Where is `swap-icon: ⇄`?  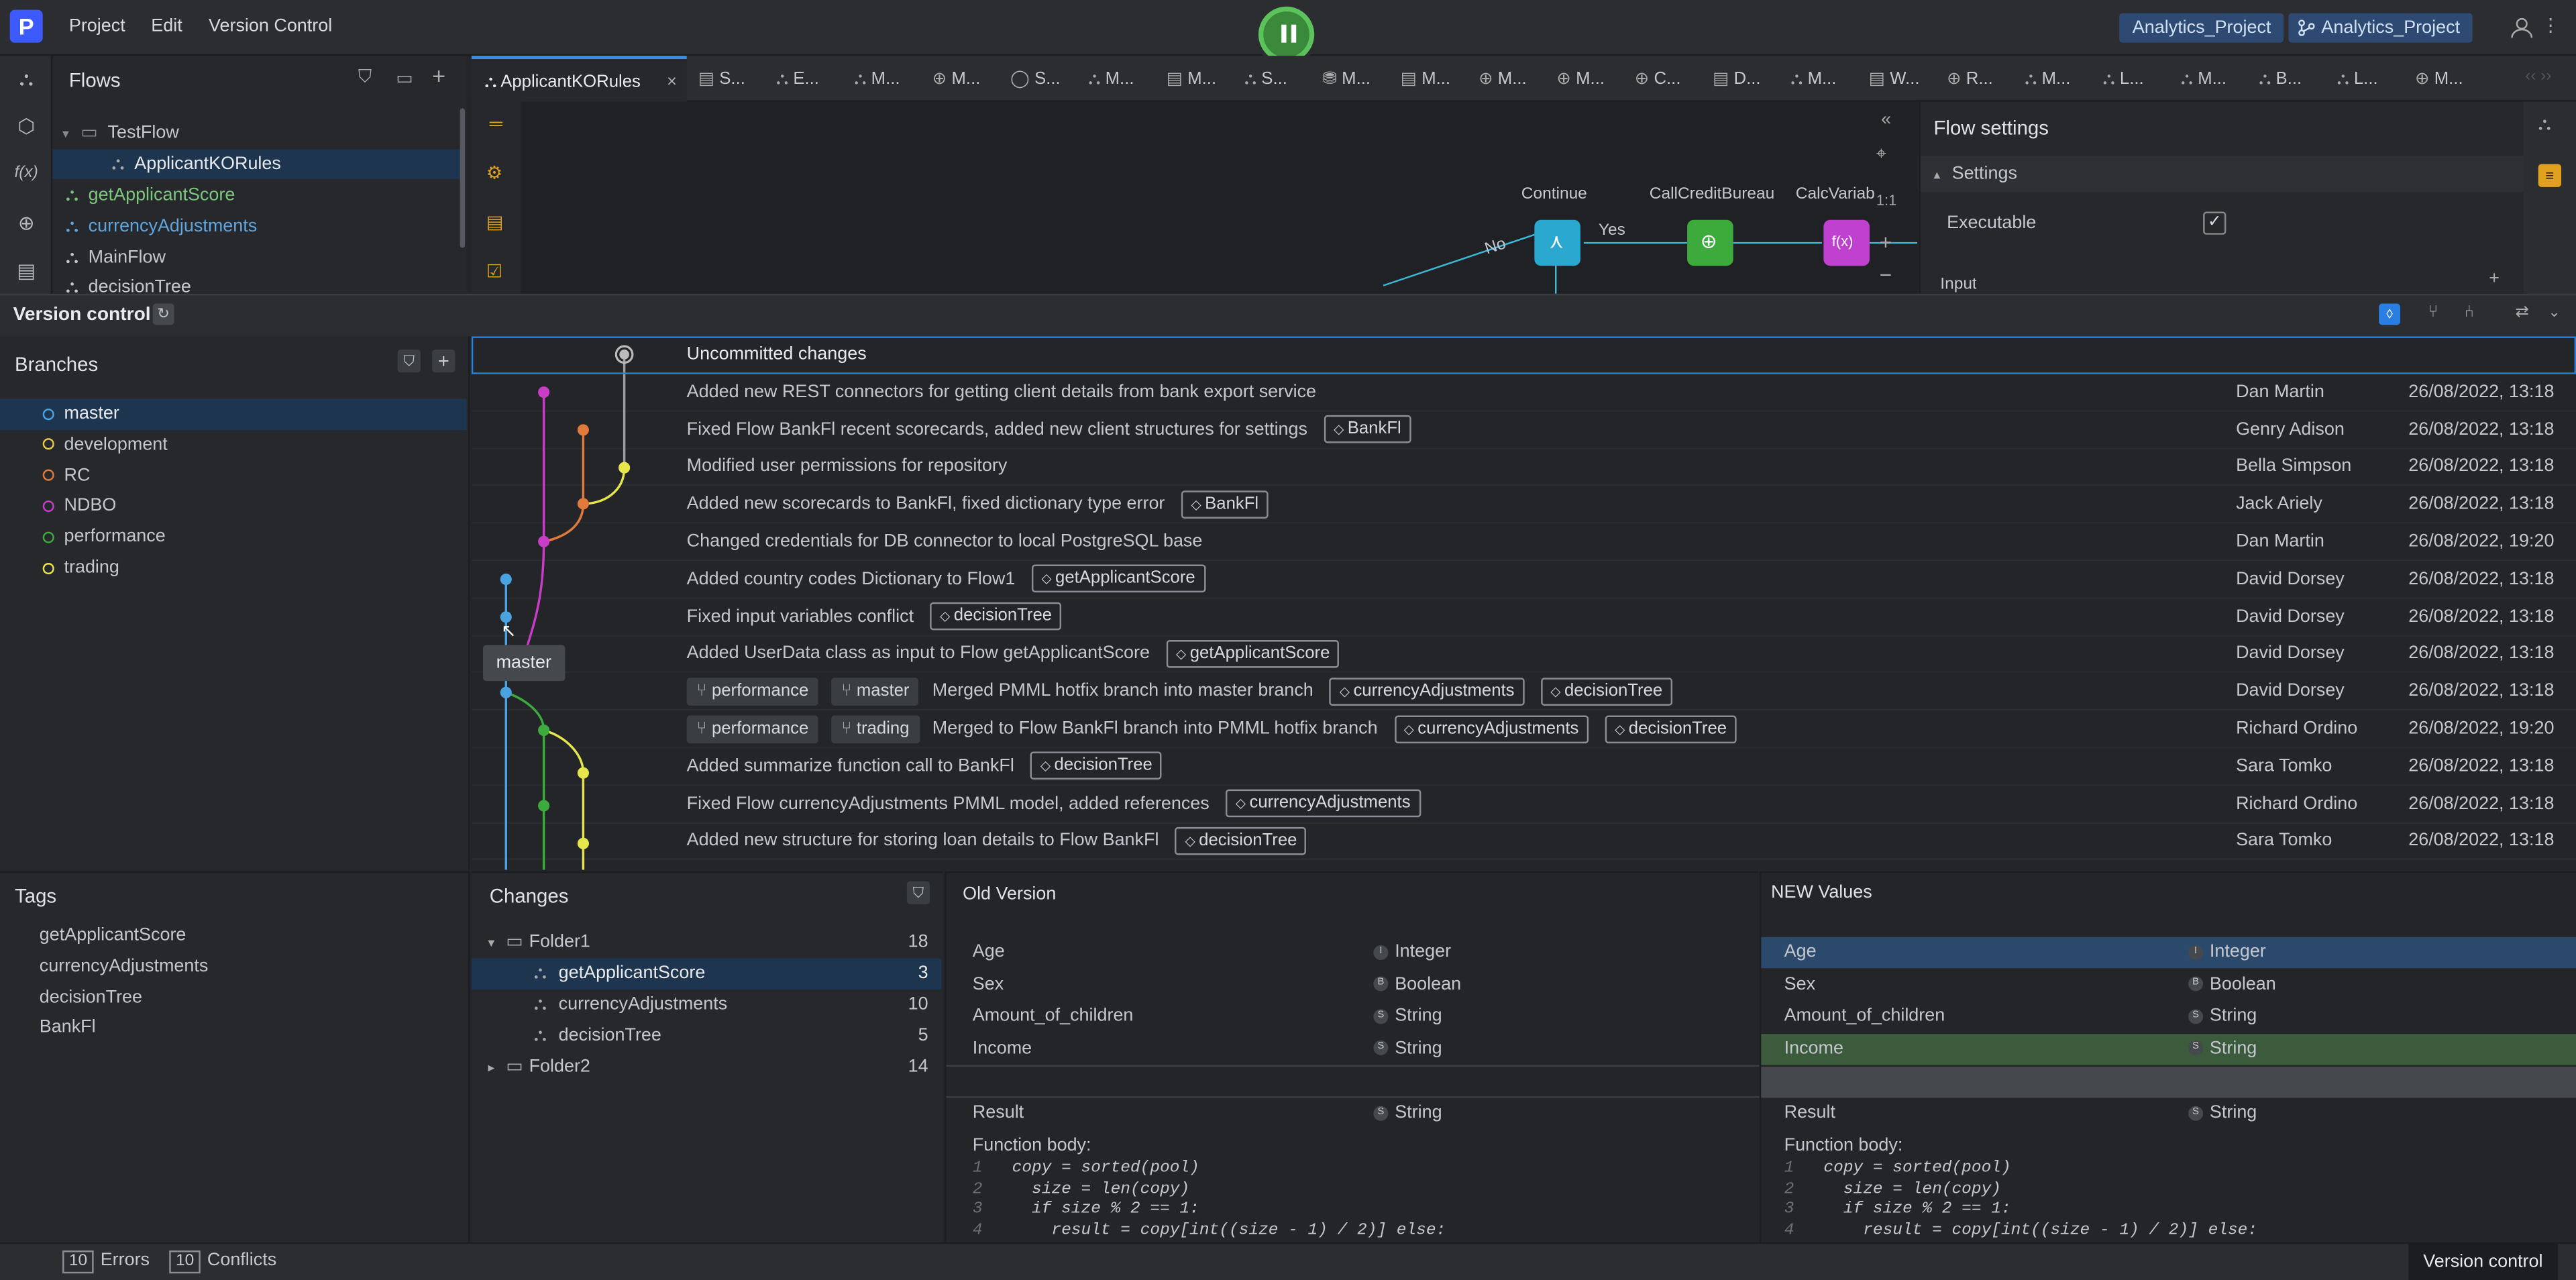 swap-icon: ⇄ is located at coordinates (2522, 313).